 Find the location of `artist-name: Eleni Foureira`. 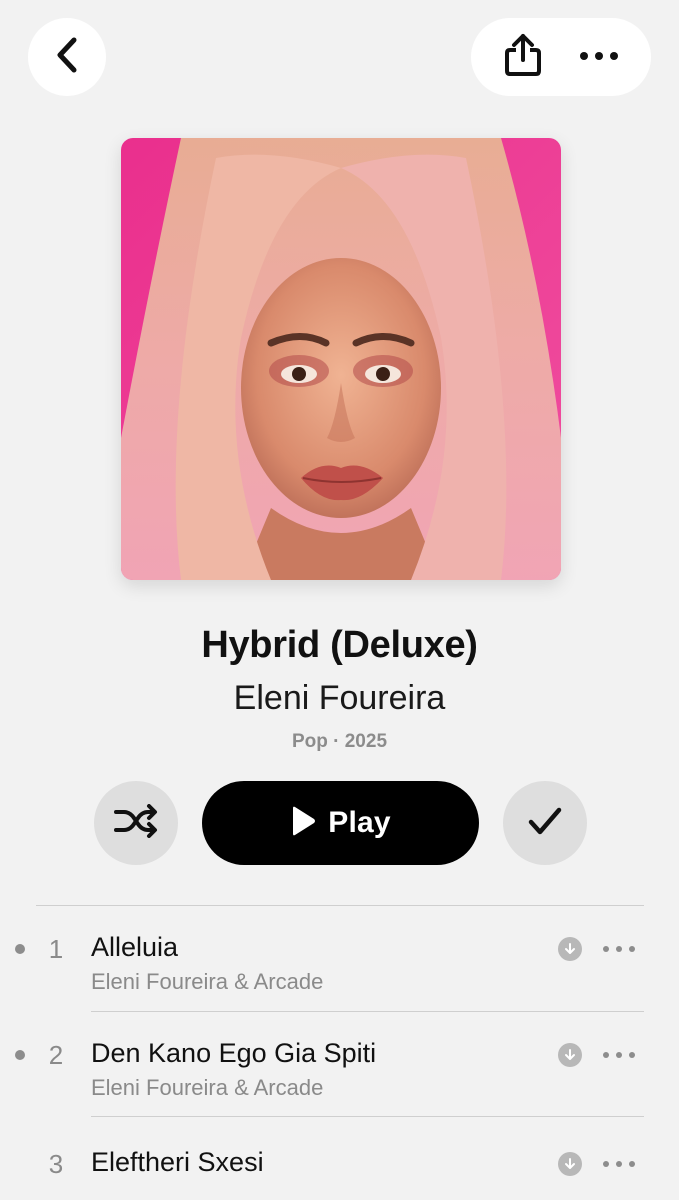

artist-name: Eleni Foureira is located at coordinates (339, 698).